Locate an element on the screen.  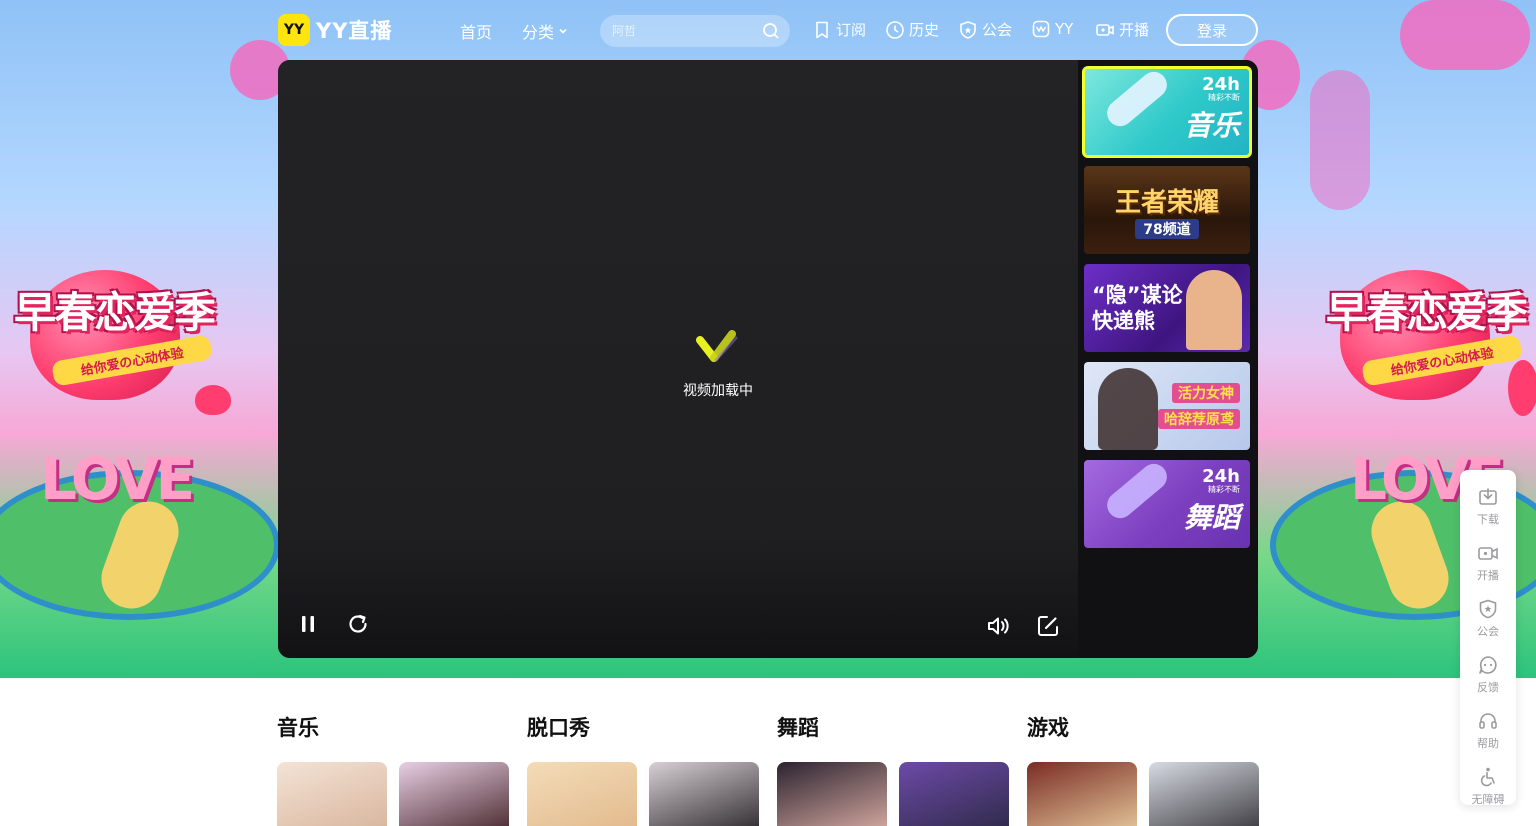
history-link: 历史 is located at coordinates (912, 29).